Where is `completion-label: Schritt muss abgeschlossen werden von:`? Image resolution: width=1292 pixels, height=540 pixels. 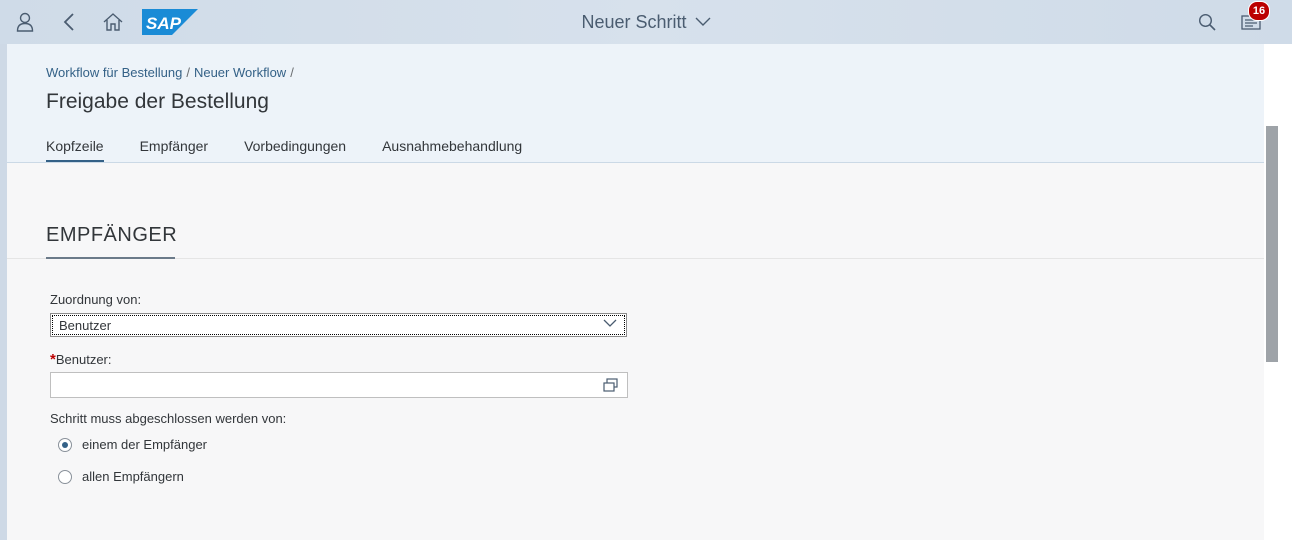 completion-label: Schritt muss abgeschlossen werden von: is located at coordinates (168, 418).